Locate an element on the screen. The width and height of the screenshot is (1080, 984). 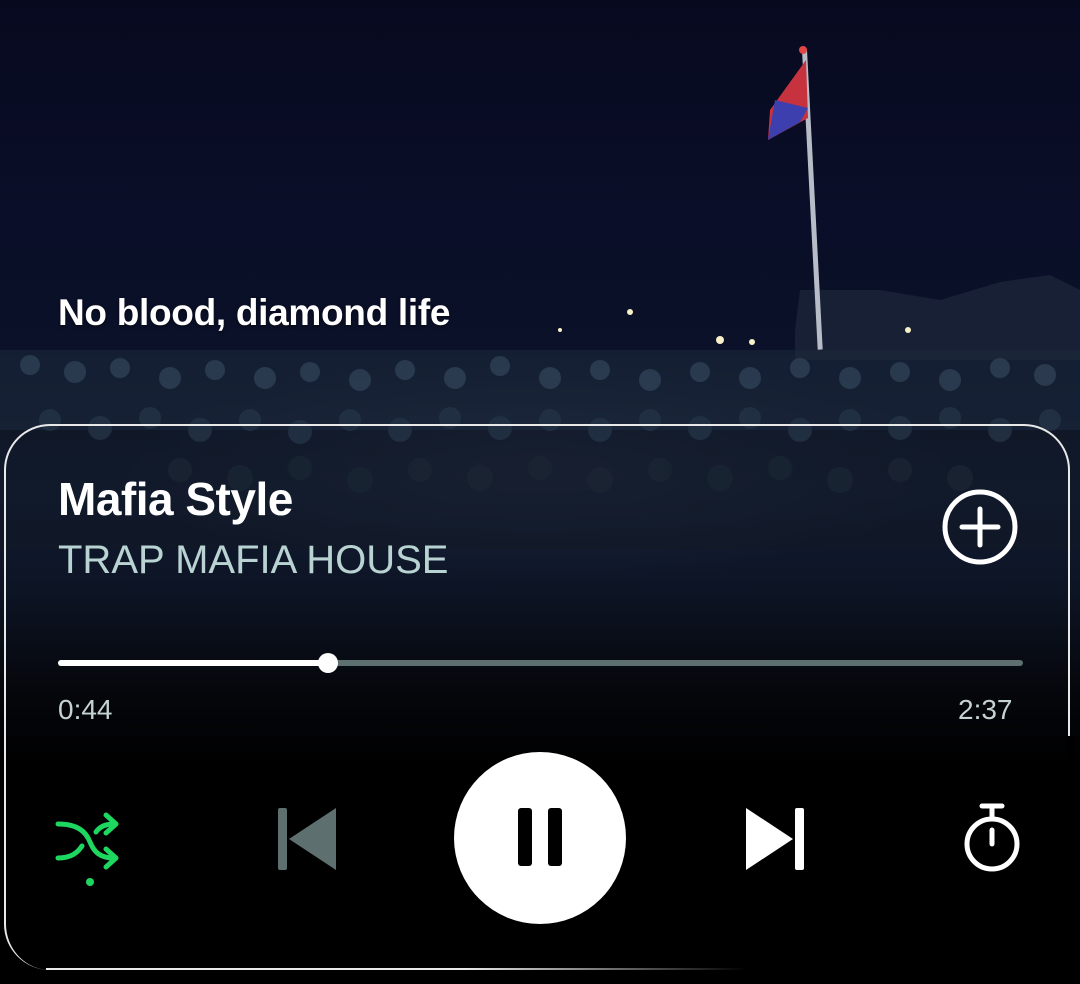
progress-scrubber-handle is located at coordinates (328, 663).